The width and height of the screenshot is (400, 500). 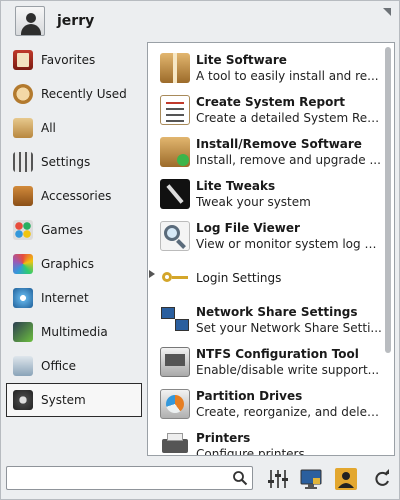 What do you see at coordinates (23, 366) in the screenshot?
I see `office-icon` at bounding box center [23, 366].